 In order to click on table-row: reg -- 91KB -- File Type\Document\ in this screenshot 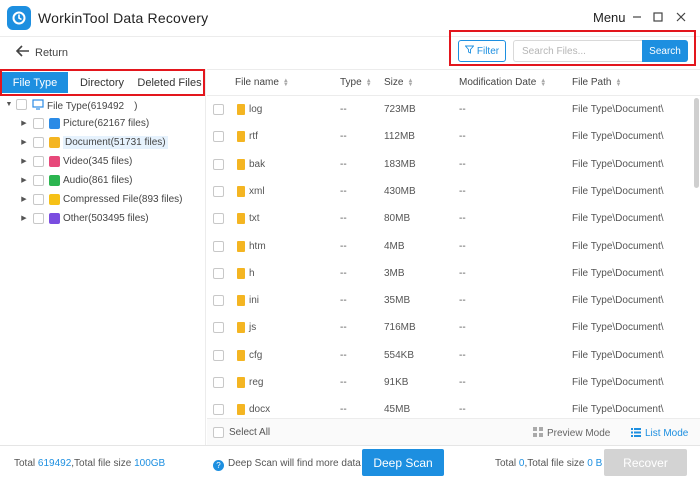, I will do `click(450, 382)`.